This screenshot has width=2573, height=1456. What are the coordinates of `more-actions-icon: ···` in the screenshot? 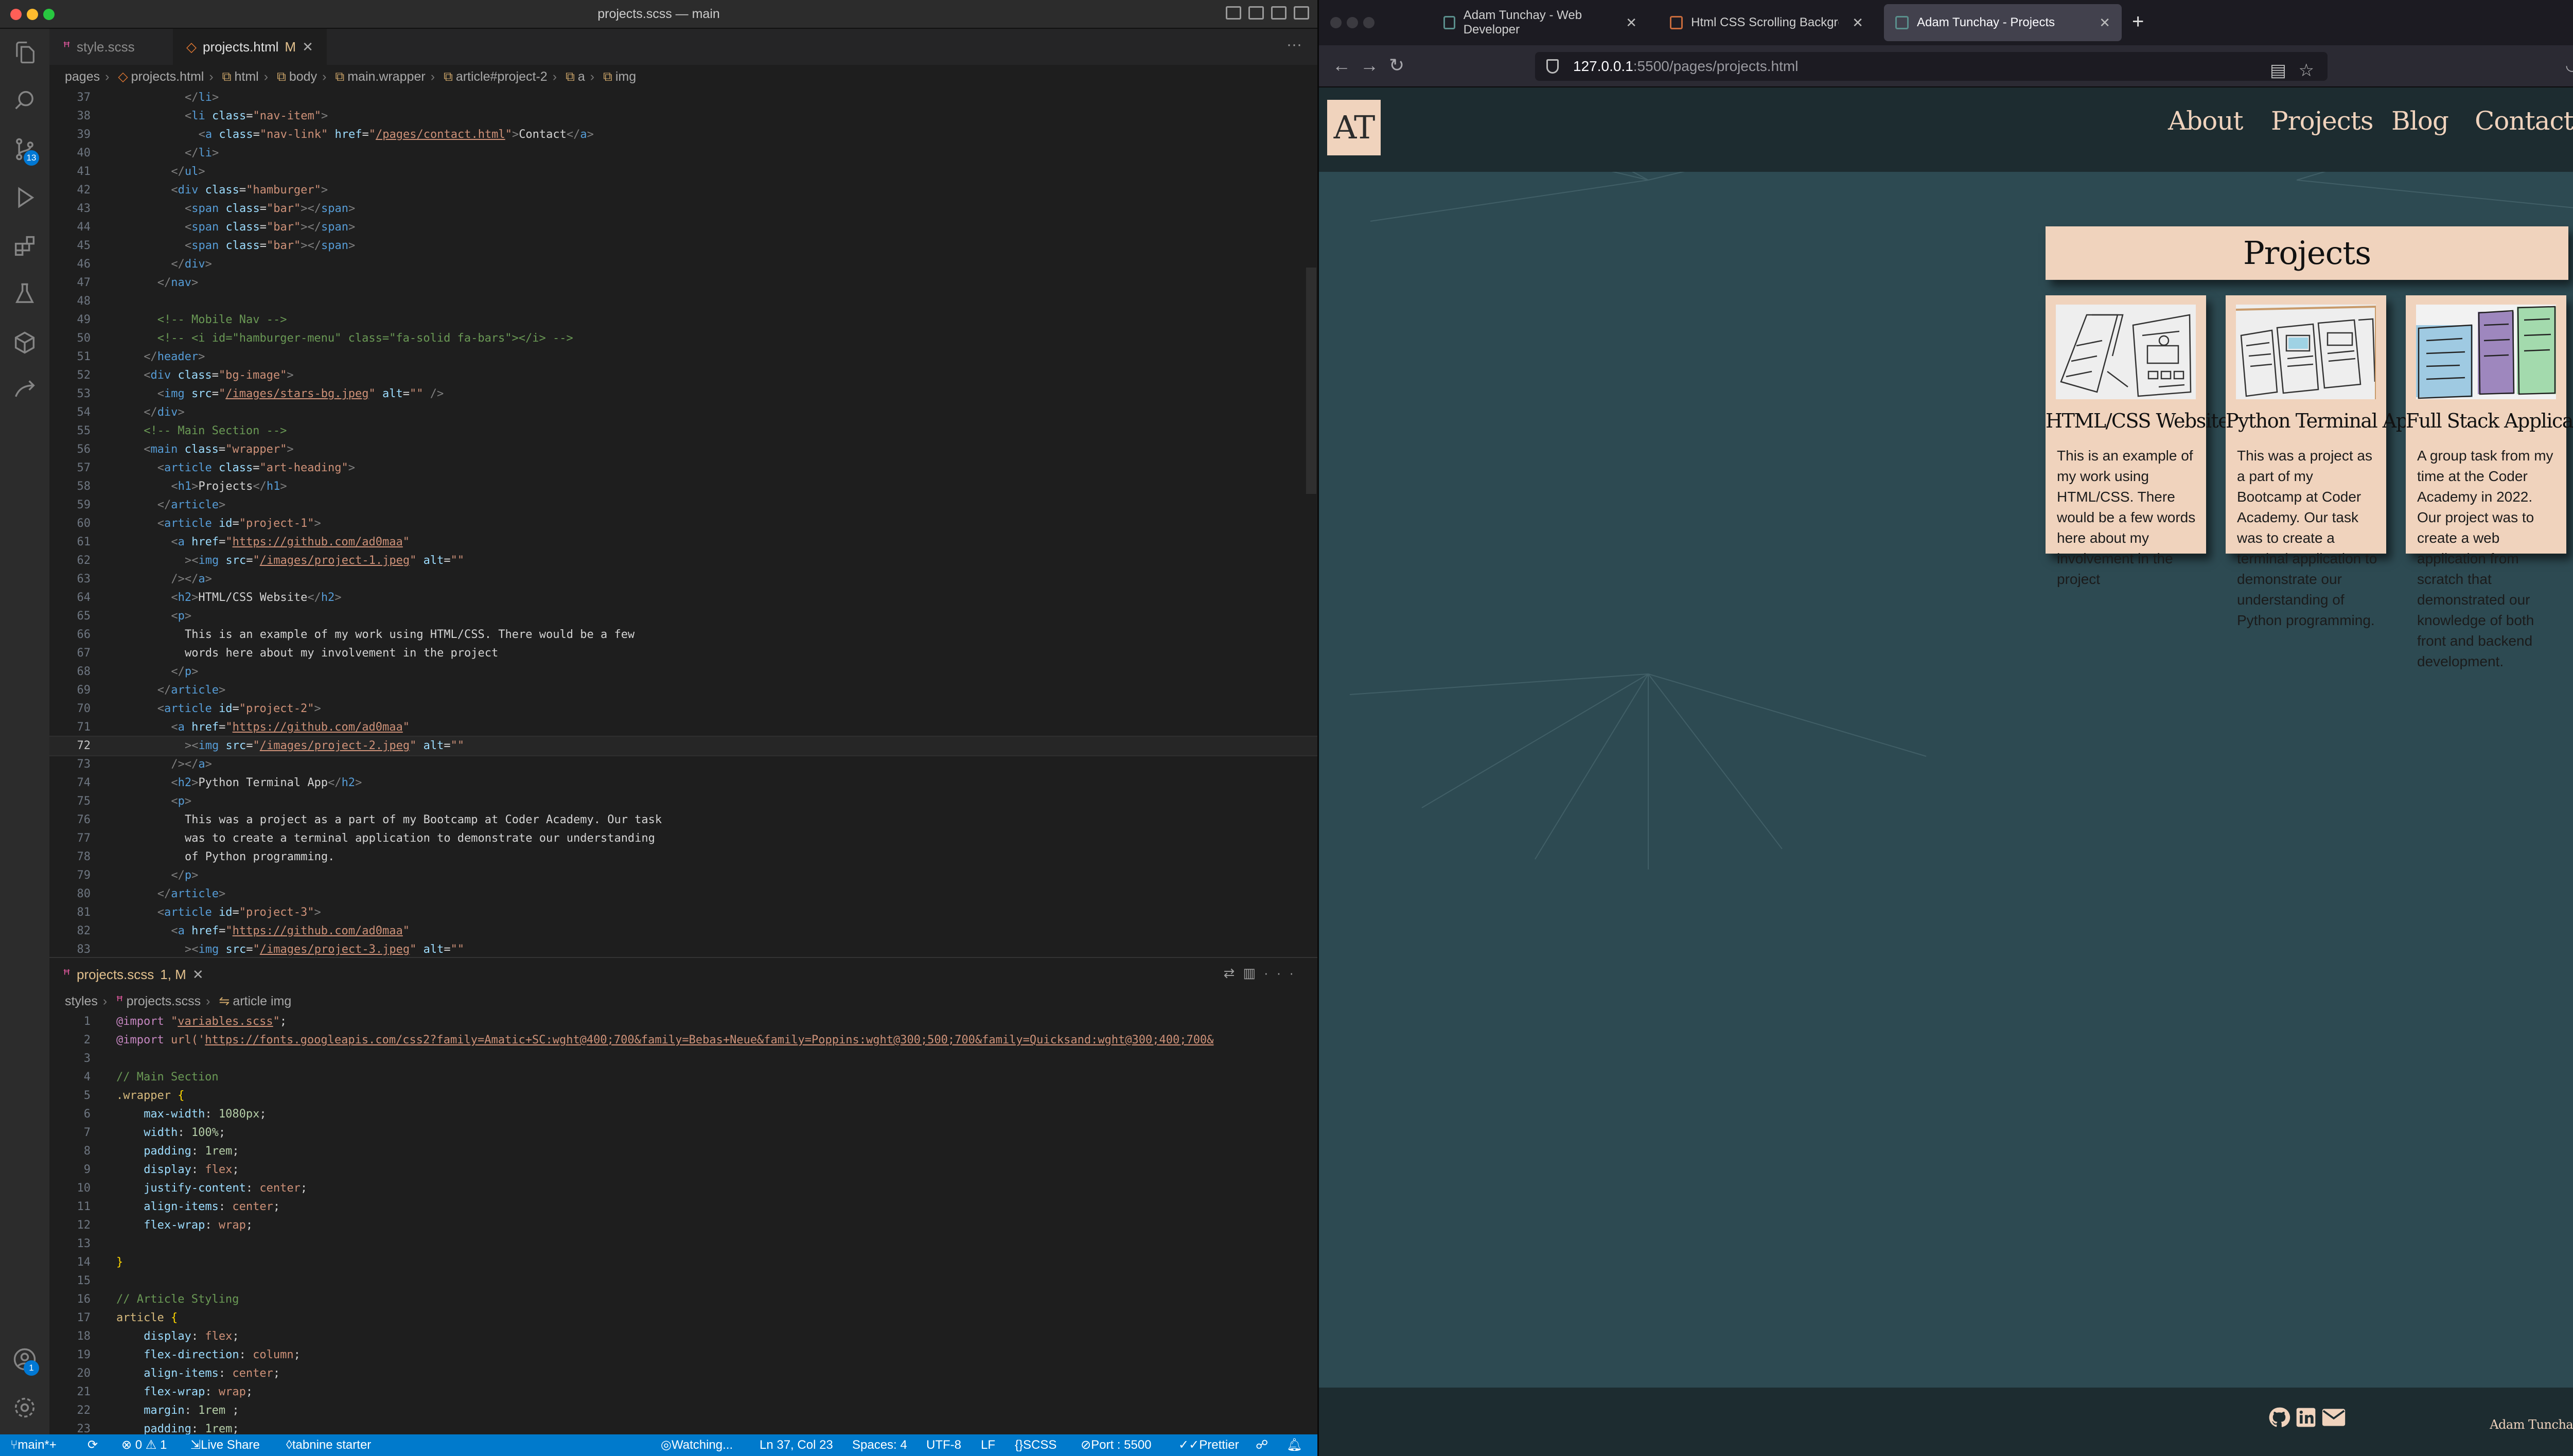 It's located at (1294, 45).